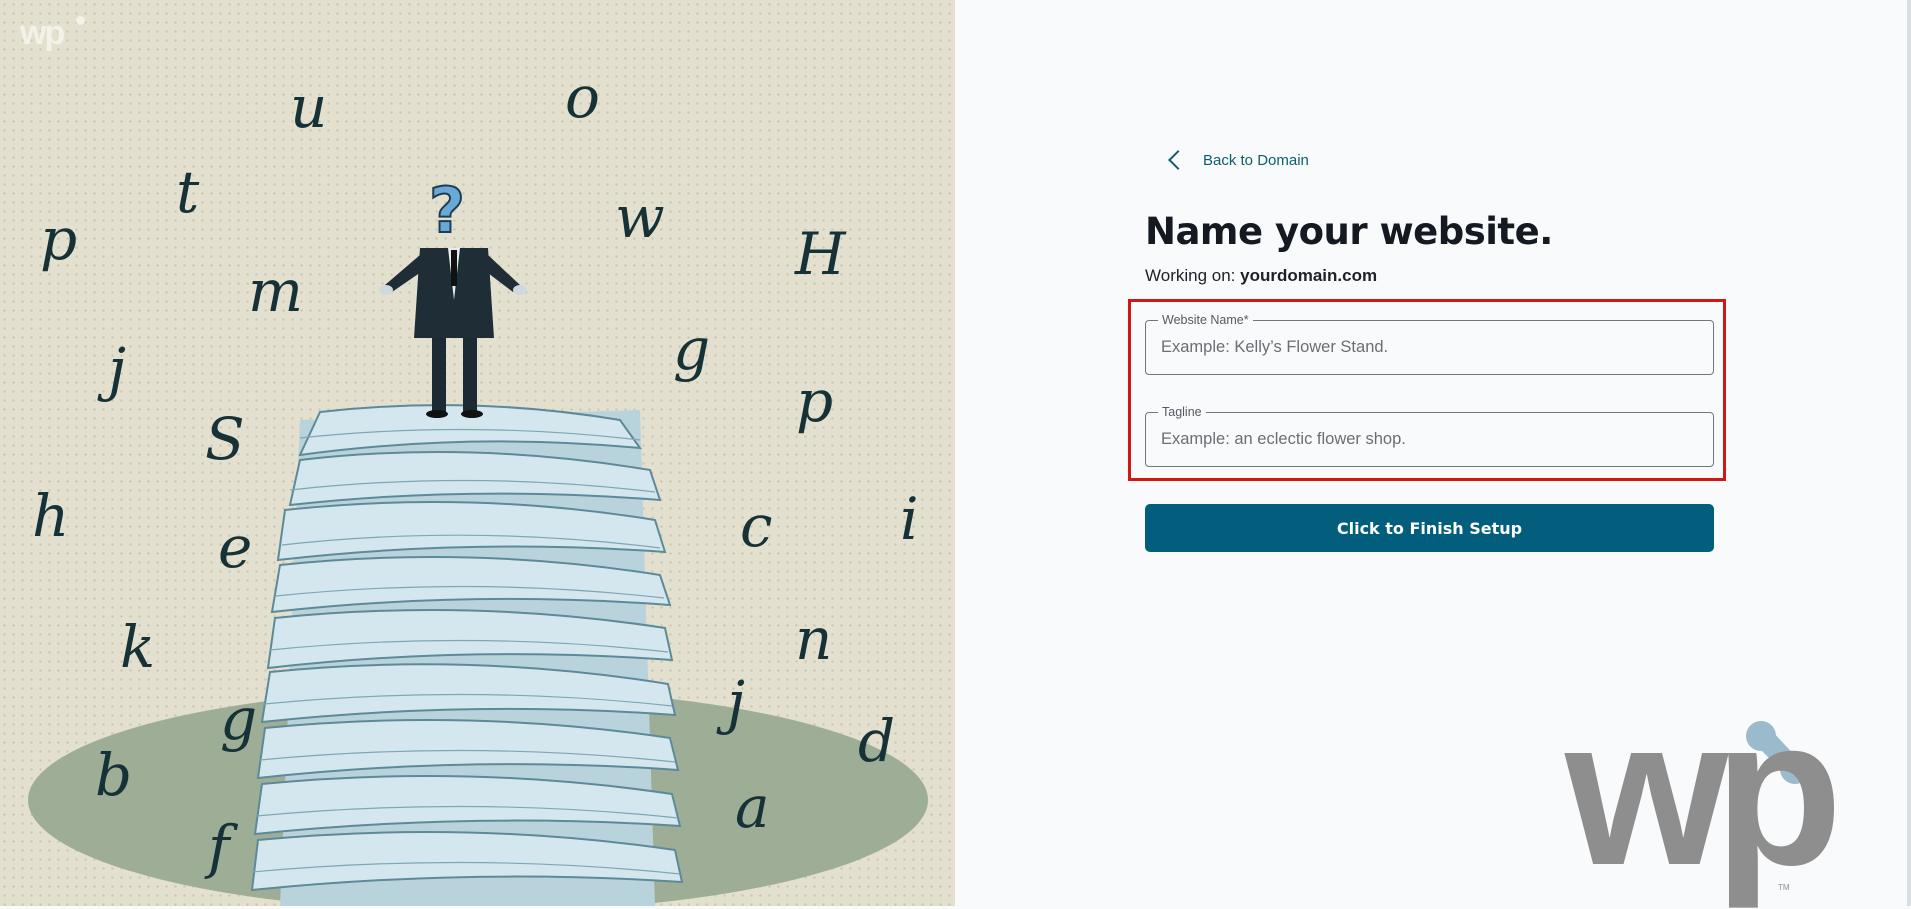 The image size is (1911, 909). What do you see at coordinates (223, 439) in the screenshot?
I see `decor-letter: S` at bounding box center [223, 439].